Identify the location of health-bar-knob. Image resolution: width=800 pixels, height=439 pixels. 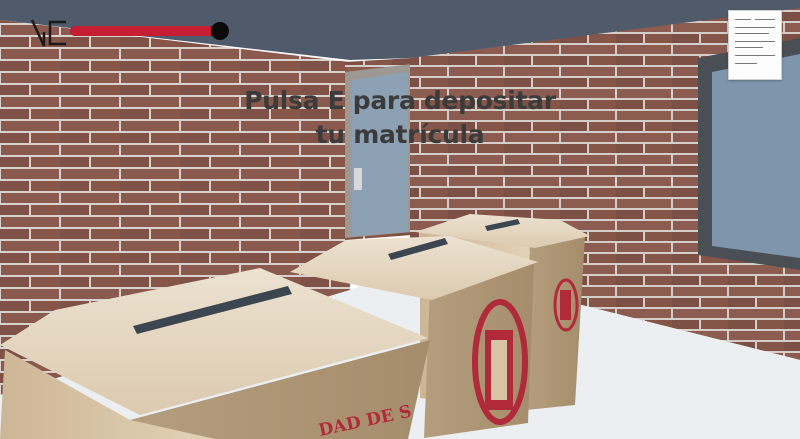
(220, 31).